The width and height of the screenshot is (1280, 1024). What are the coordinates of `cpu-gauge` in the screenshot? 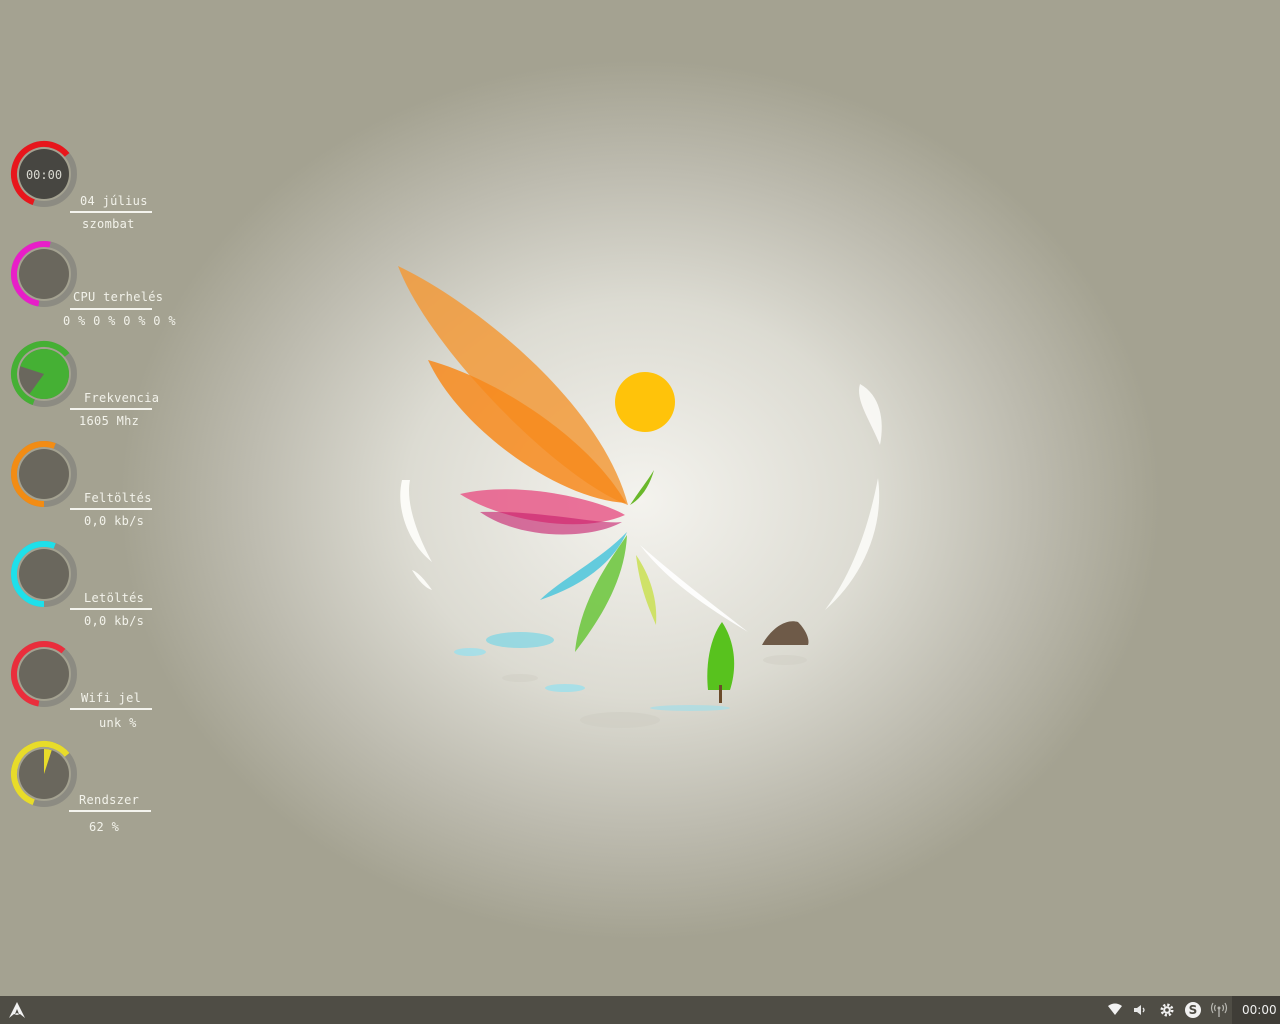 It's located at (44, 274).